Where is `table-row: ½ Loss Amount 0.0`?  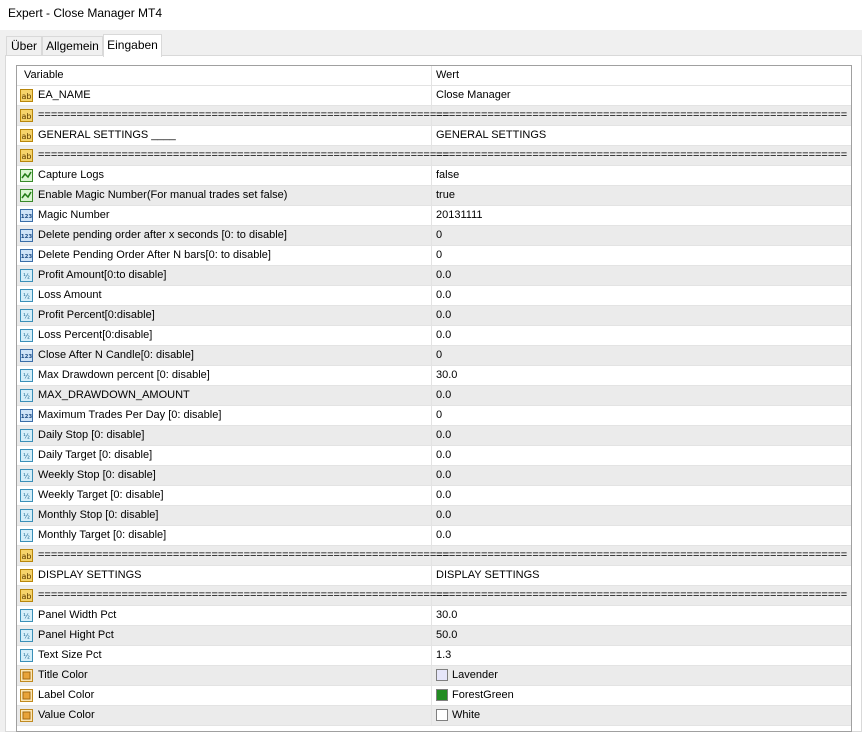
table-row: ½ Loss Amount 0.0 is located at coordinates (434, 296).